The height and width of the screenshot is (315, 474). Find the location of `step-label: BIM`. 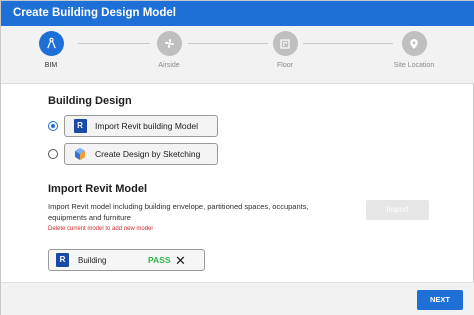

step-label: BIM is located at coordinates (51, 65).